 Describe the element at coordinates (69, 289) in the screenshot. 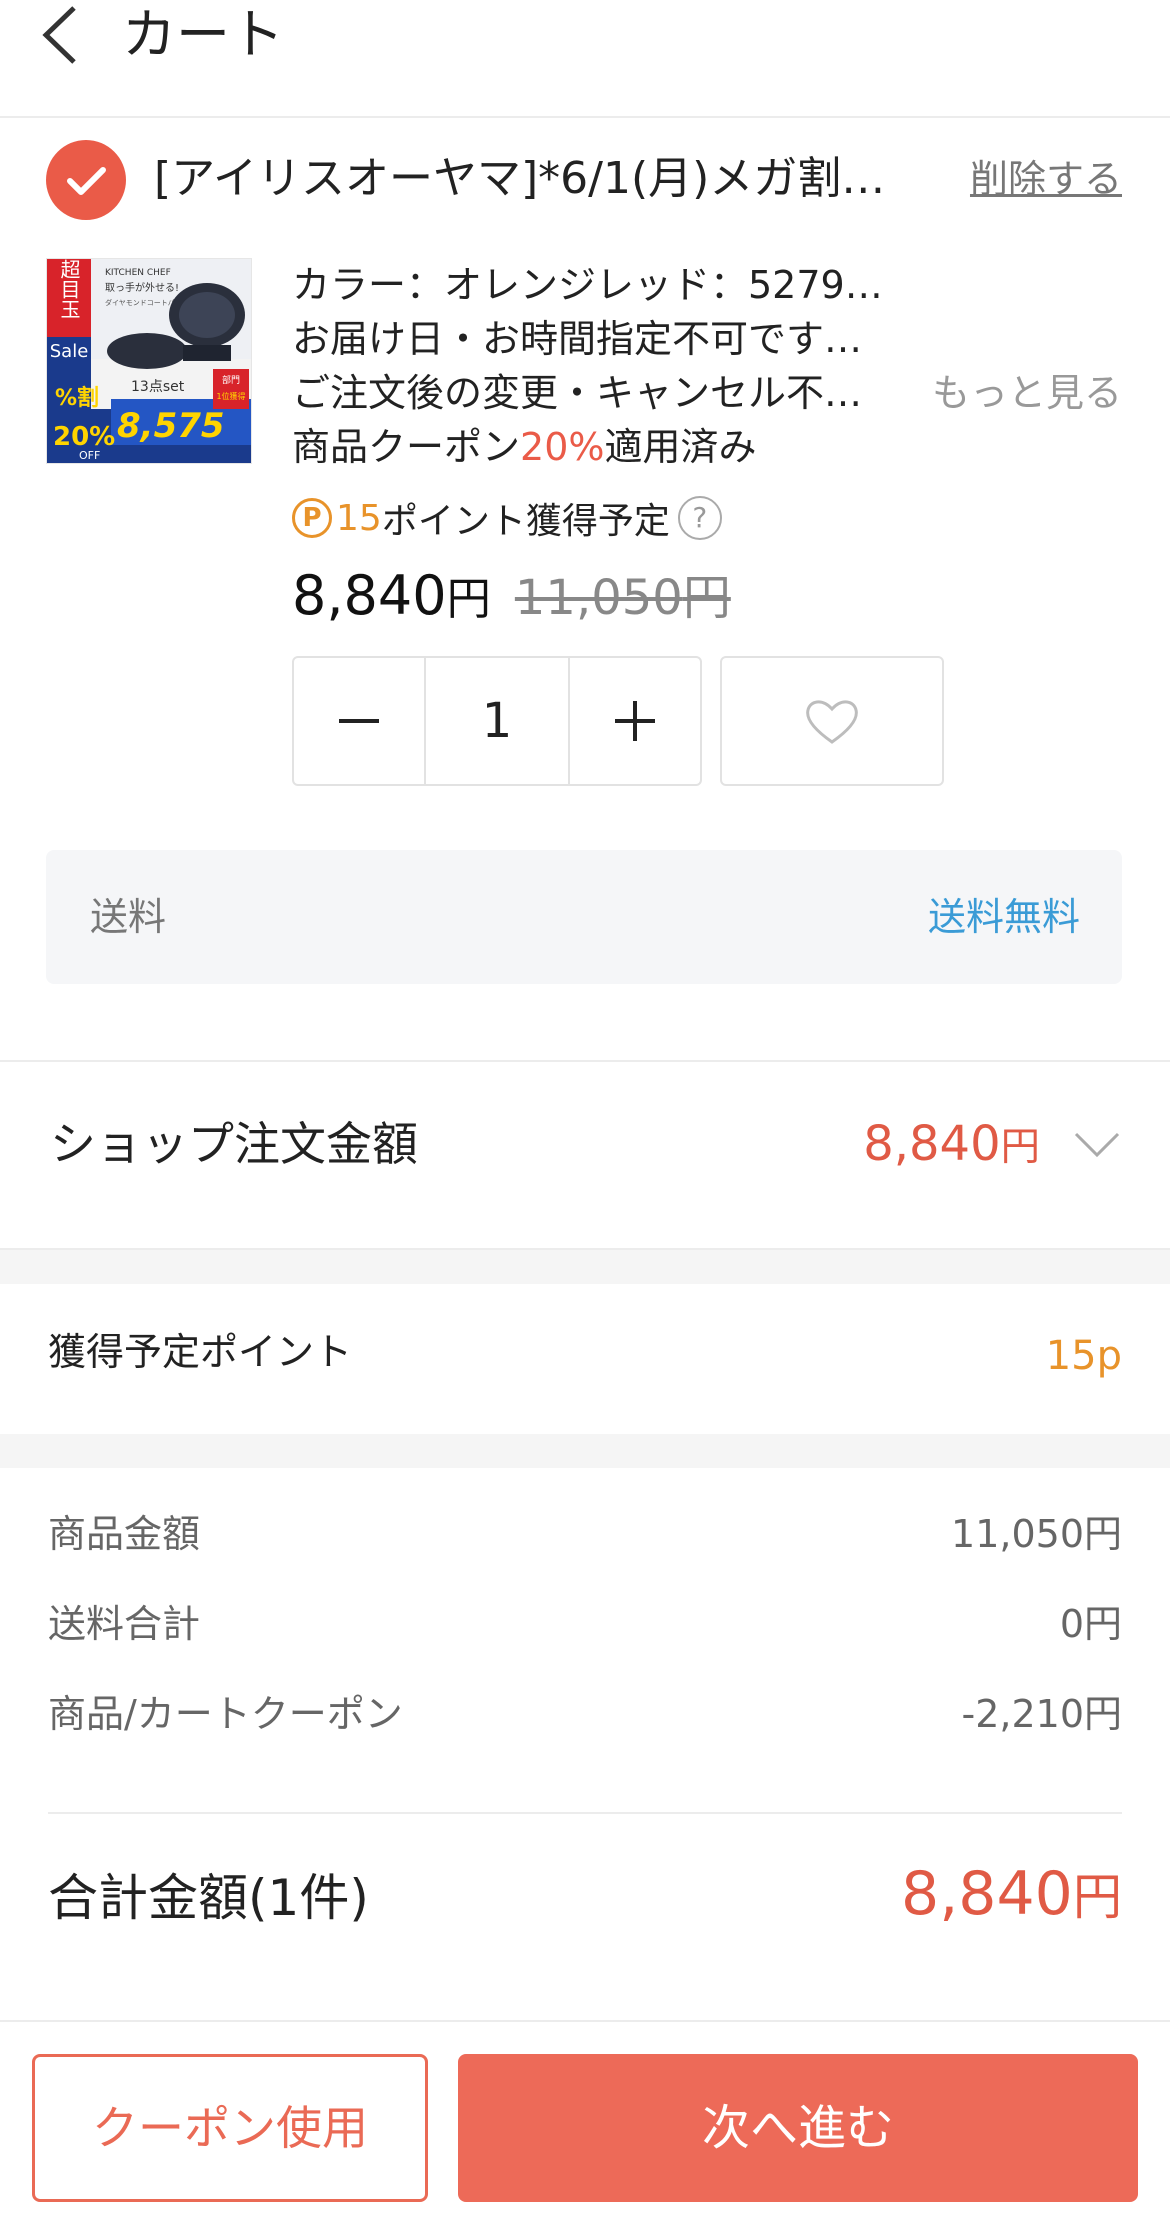

I see `image-badge-super: 超目玉` at that location.